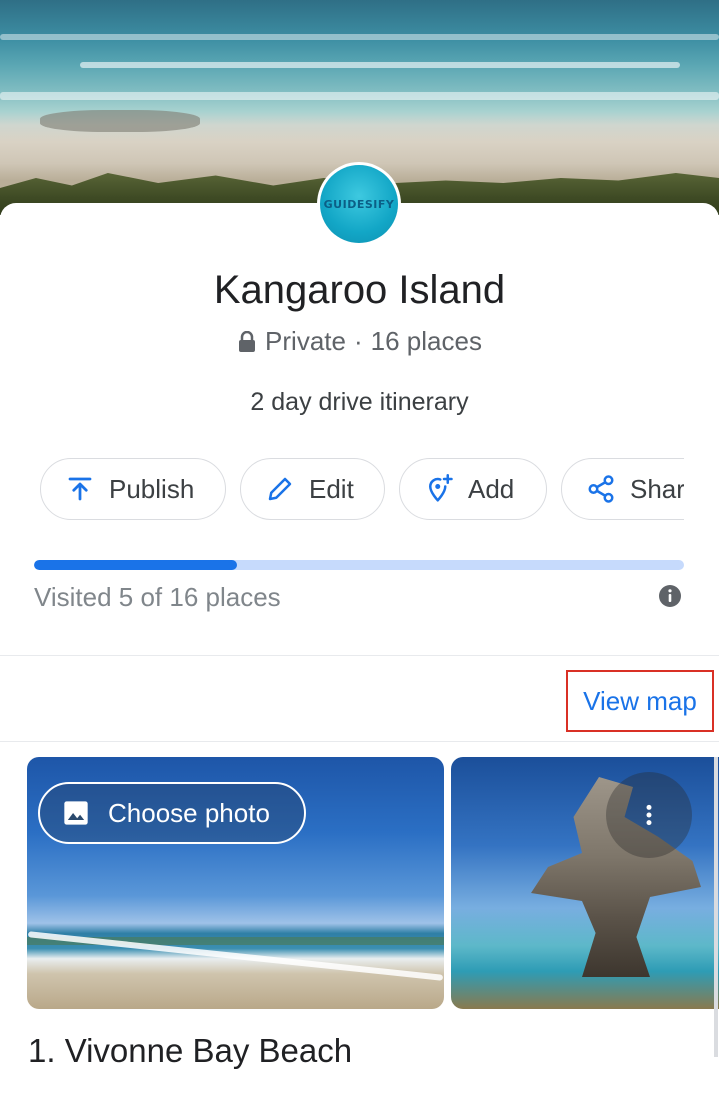 The height and width of the screenshot is (1103, 719). What do you see at coordinates (189, 812) in the screenshot?
I see `choose-photo-label: Choose photo` at bounding box center [189, 812].